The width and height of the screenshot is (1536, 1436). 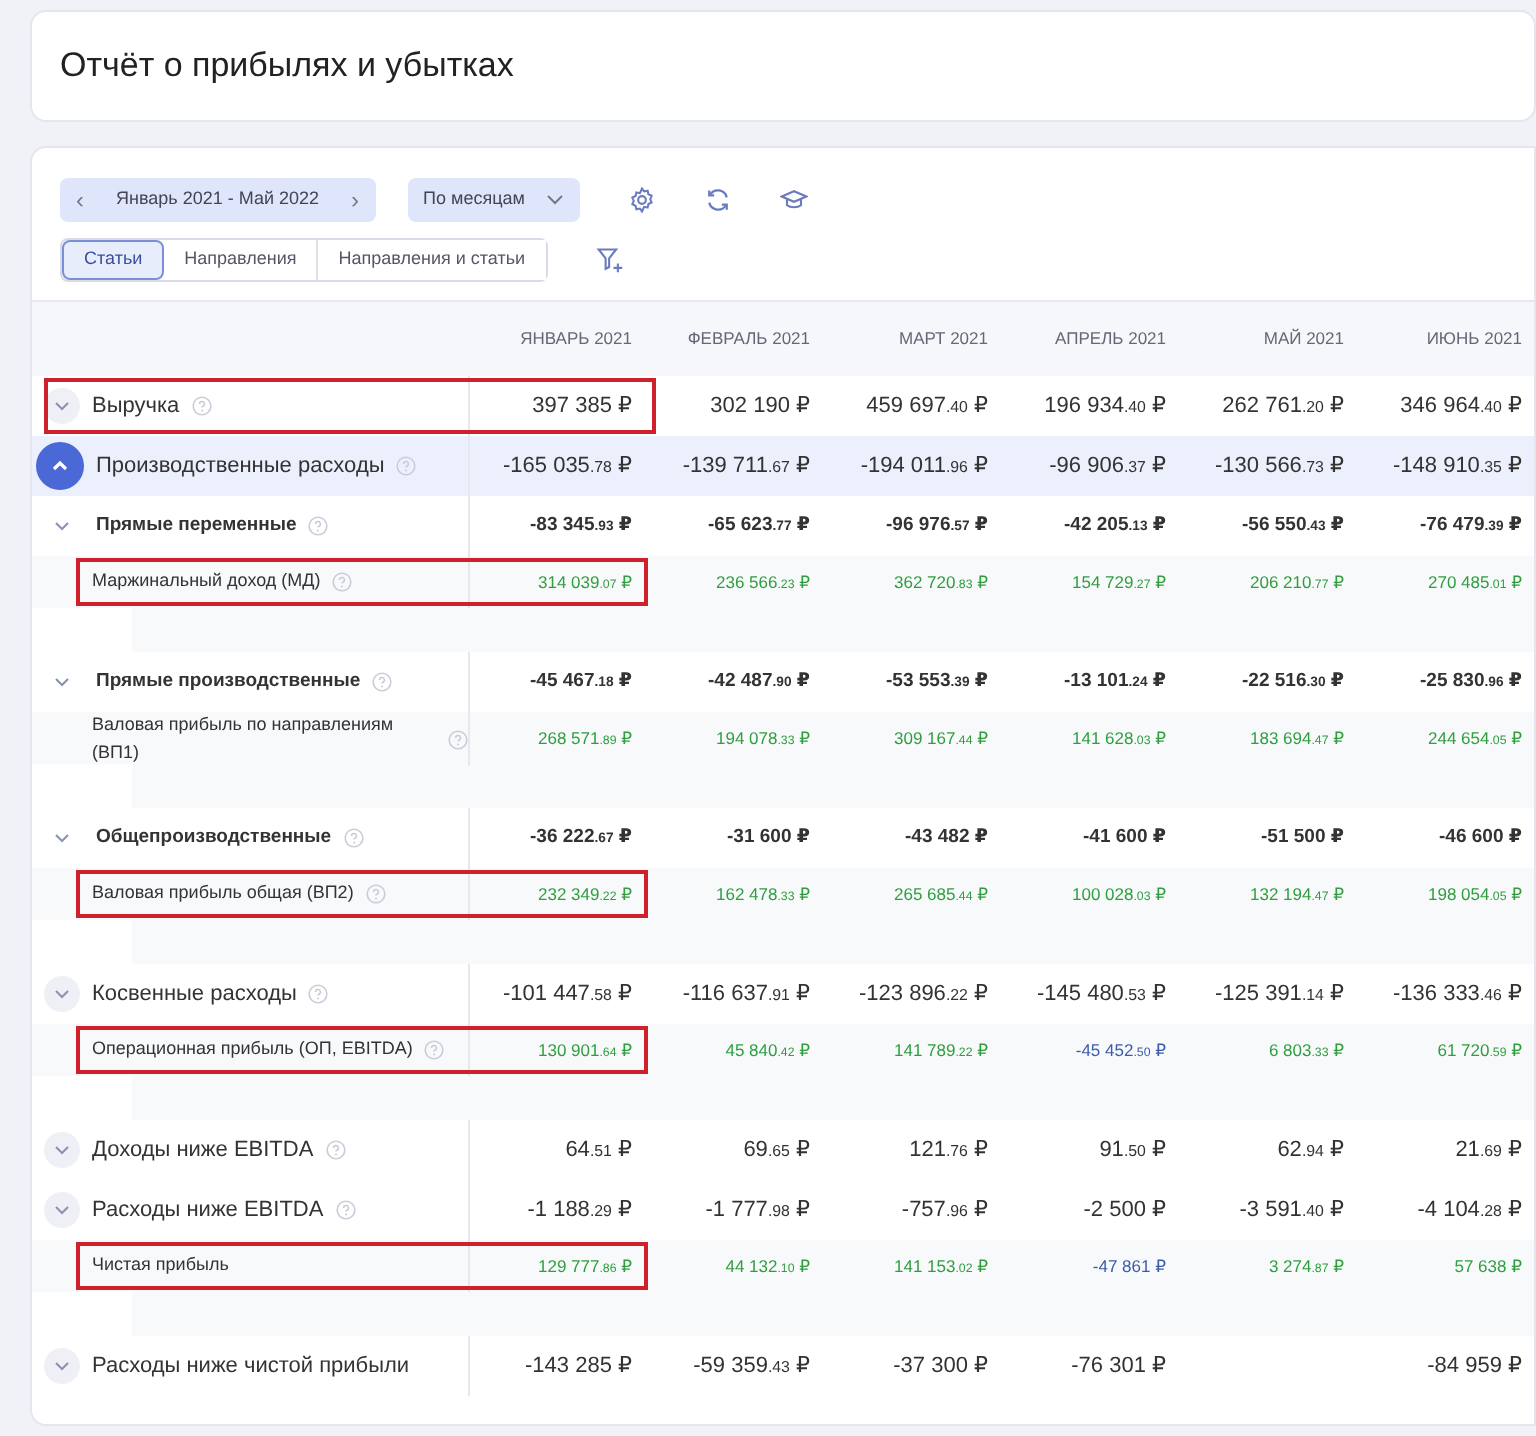 I want to click on row-label: Общепроизводственные, so click(x=214, y=837).